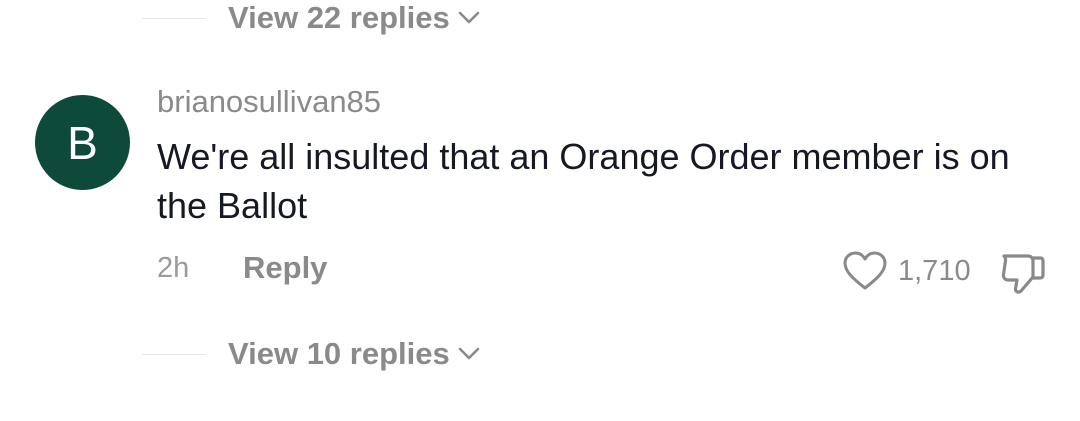 The image size is (1080, 421). What do you see at coordinates (934, 270) in the screenshot?
I see `like-count: 1,710` at bounding box center [934, 270].